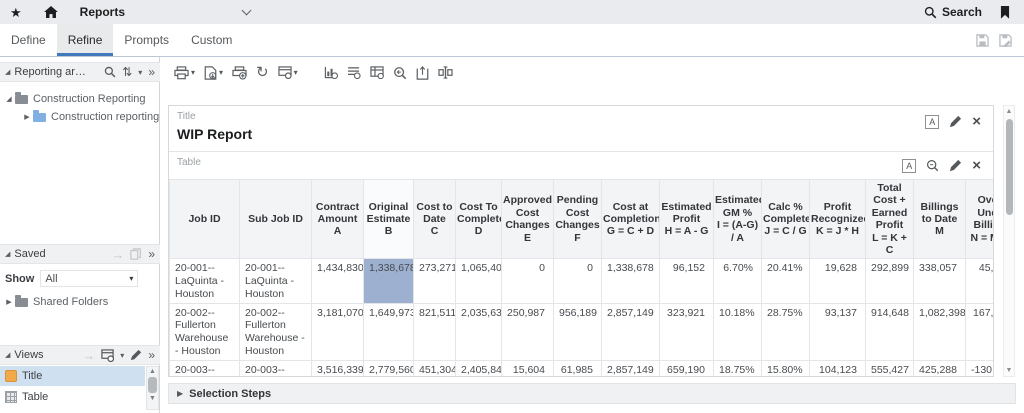 The height and width of the screenshot is (413, 1024). I want to click on home-icon, so click(50, 12).